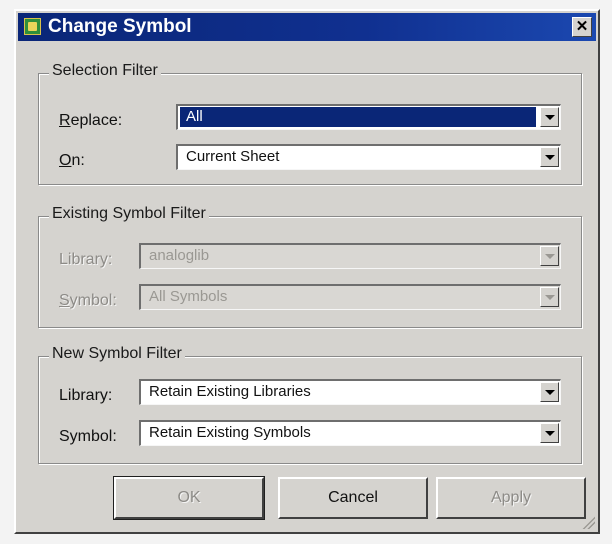 The height and width of the screenshot is (544, 612). Describe the element at coordinates (117, 354) in the screenshot. I see `new-symbol-filter-legend: New Symbol Filter` at that location.